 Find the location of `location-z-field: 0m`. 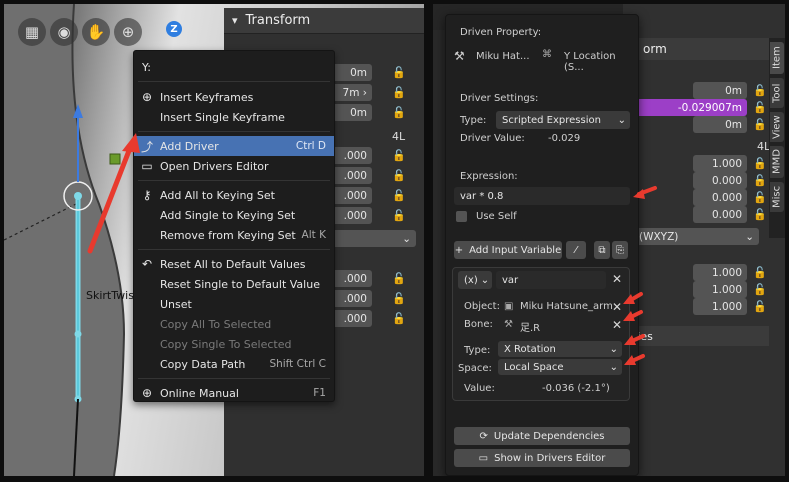

location-z-field: 0m is located at coordinates (352, 112).